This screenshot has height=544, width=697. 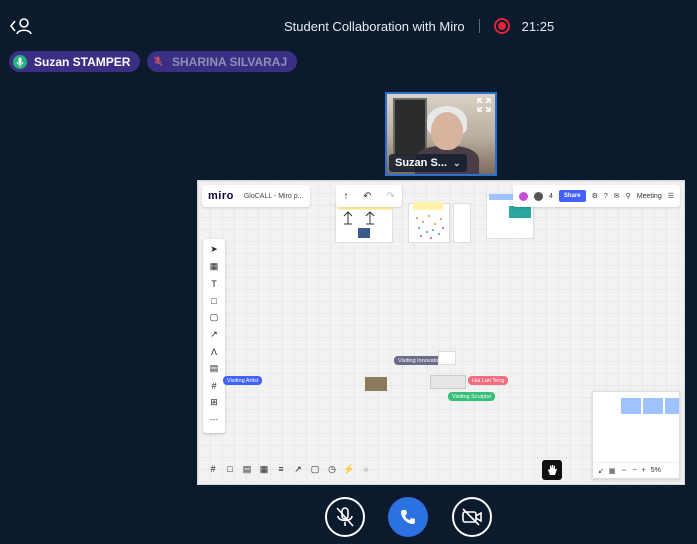 What do you see at coordinates (214, 368) in the screenshot?
I see `comment-tool-icon: ▤` at bounding box center [214, 368].